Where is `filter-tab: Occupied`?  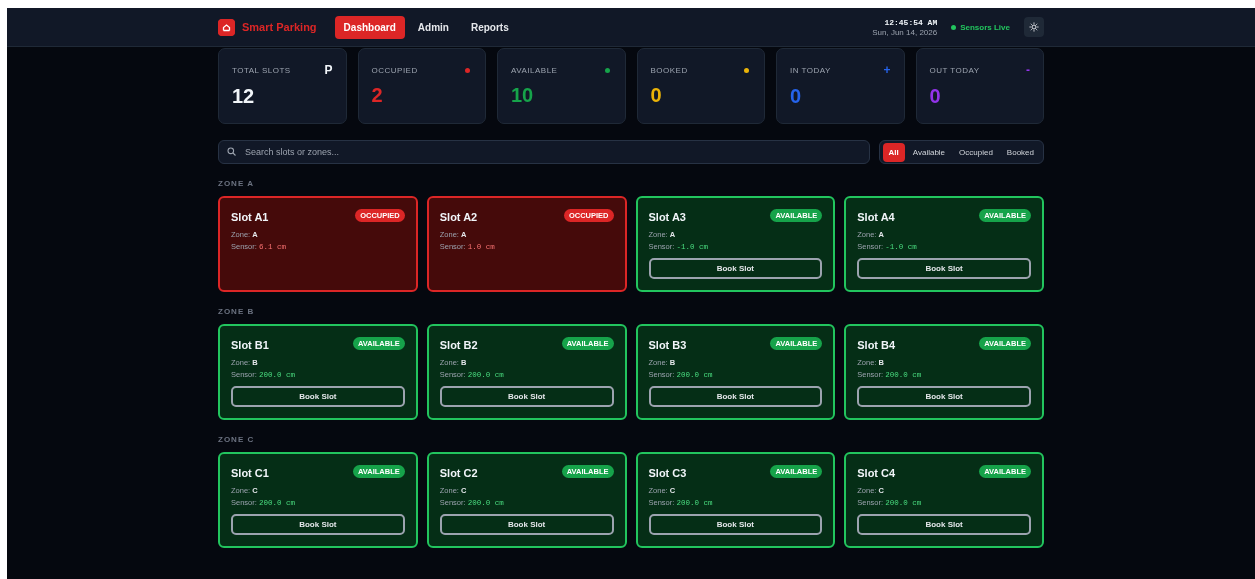
filter-tab: Occupied is located at coordinates (976, 152).